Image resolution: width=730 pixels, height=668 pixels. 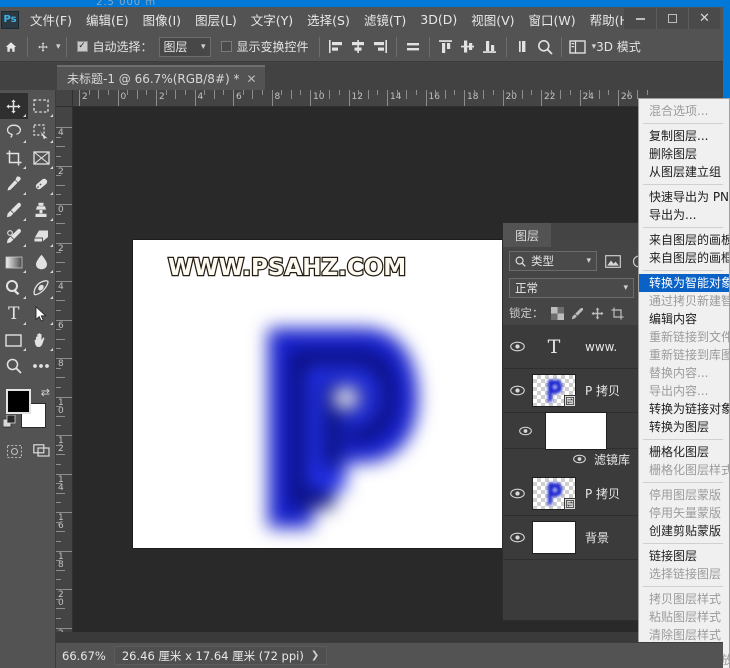 I want to click on eraser-tool, so click(x=42, y=236).